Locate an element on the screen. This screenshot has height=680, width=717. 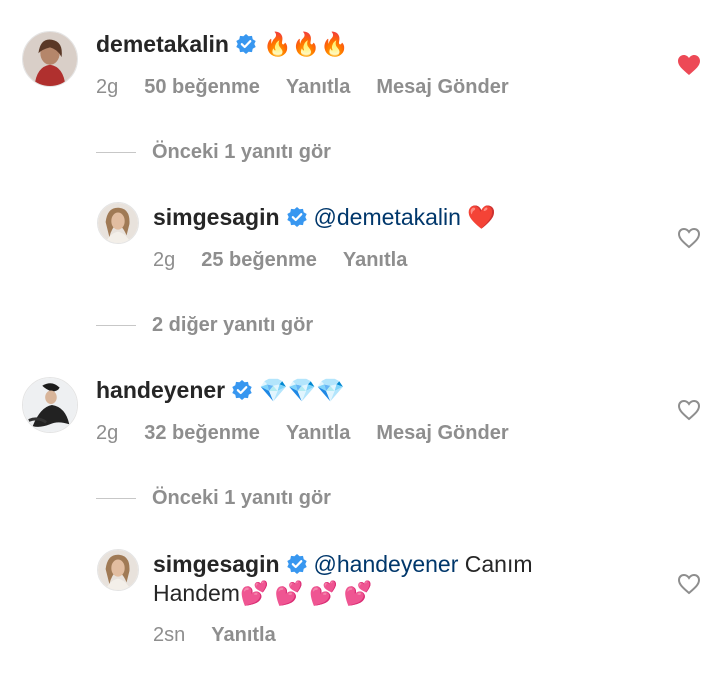
comment-meta: 2g 32 beğenme Yanıtla Mesaj Gönder is located at coordinates (315, 433).